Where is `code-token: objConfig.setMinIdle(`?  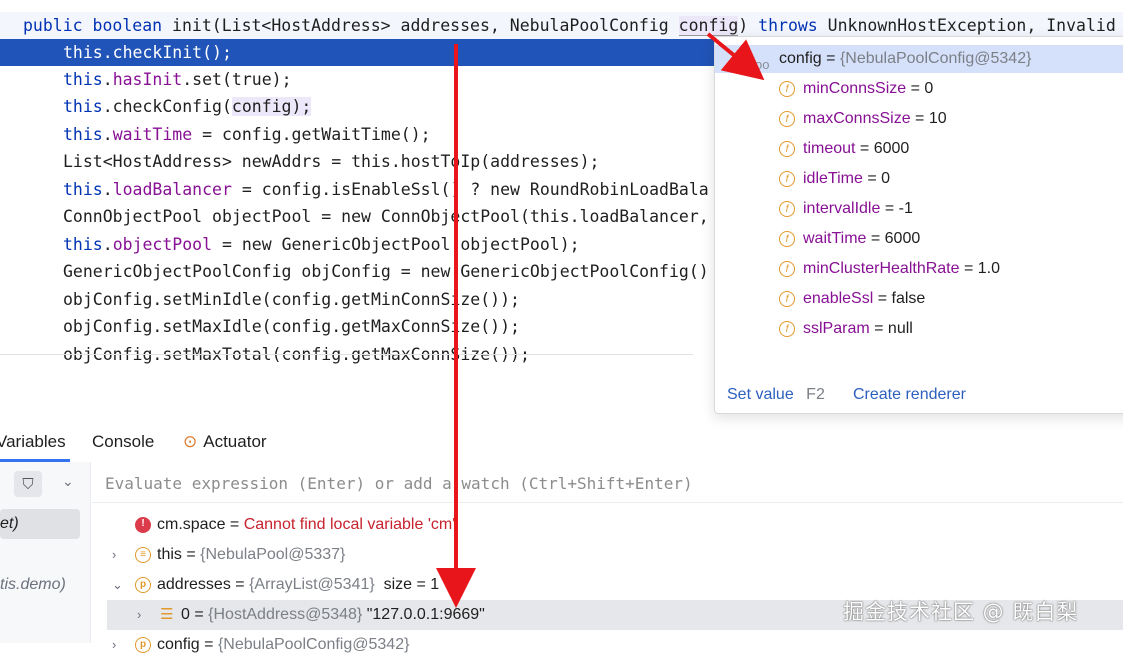
code-token: objConfig.setMinIdle( is located at coordinates (167, 299).